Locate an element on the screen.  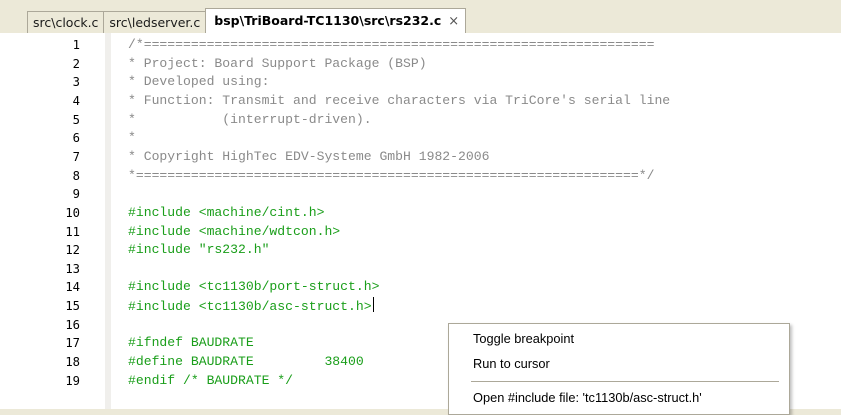
gutter-divider is located at coordinates (108, 221).